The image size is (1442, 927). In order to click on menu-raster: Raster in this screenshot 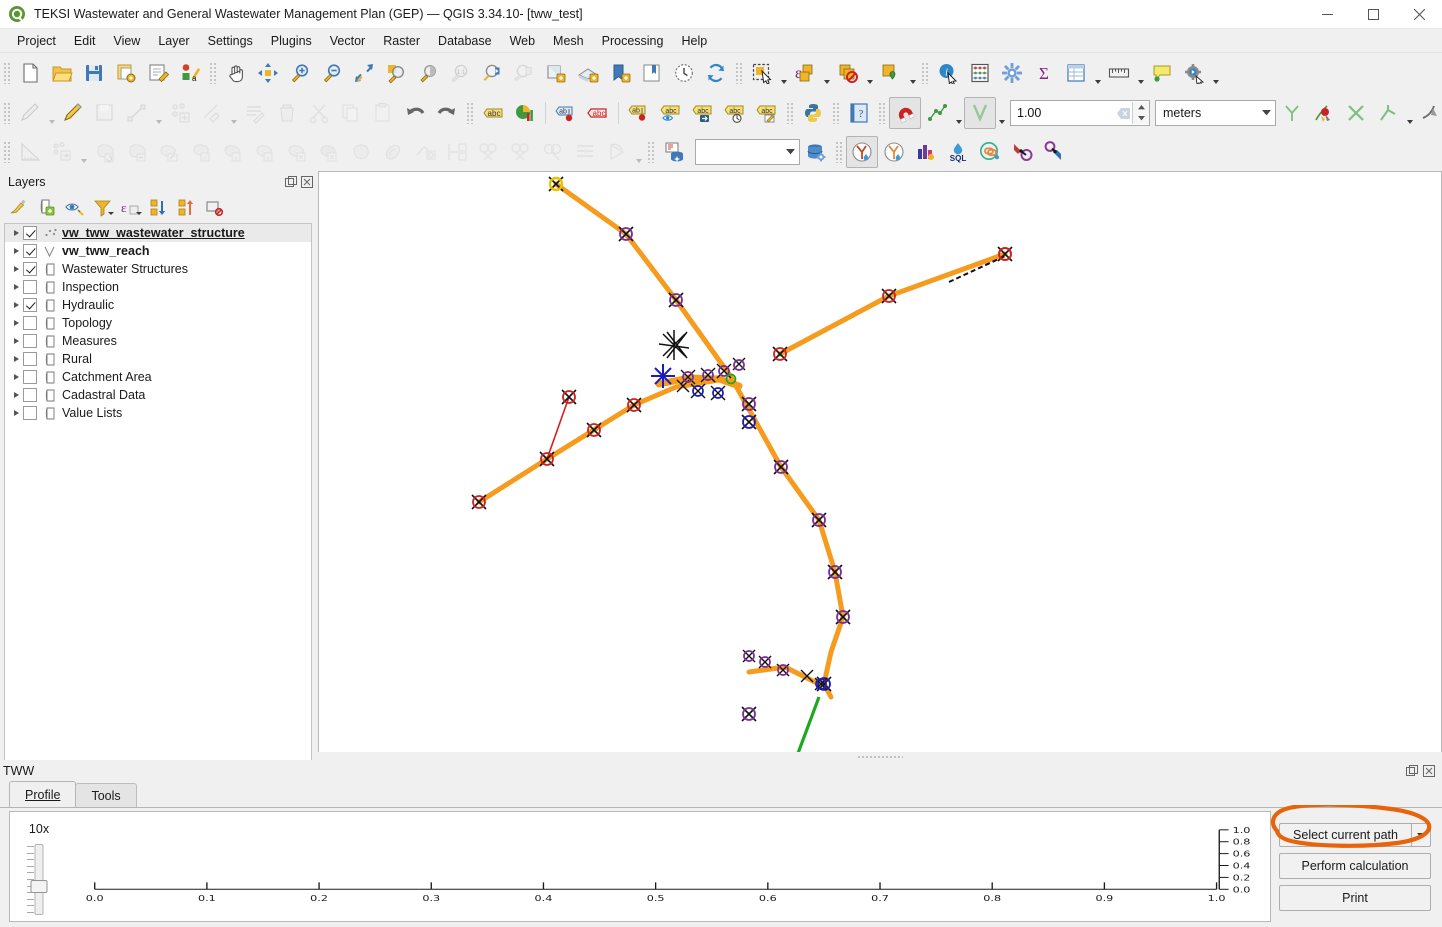, I will do `click(401, 41)`.